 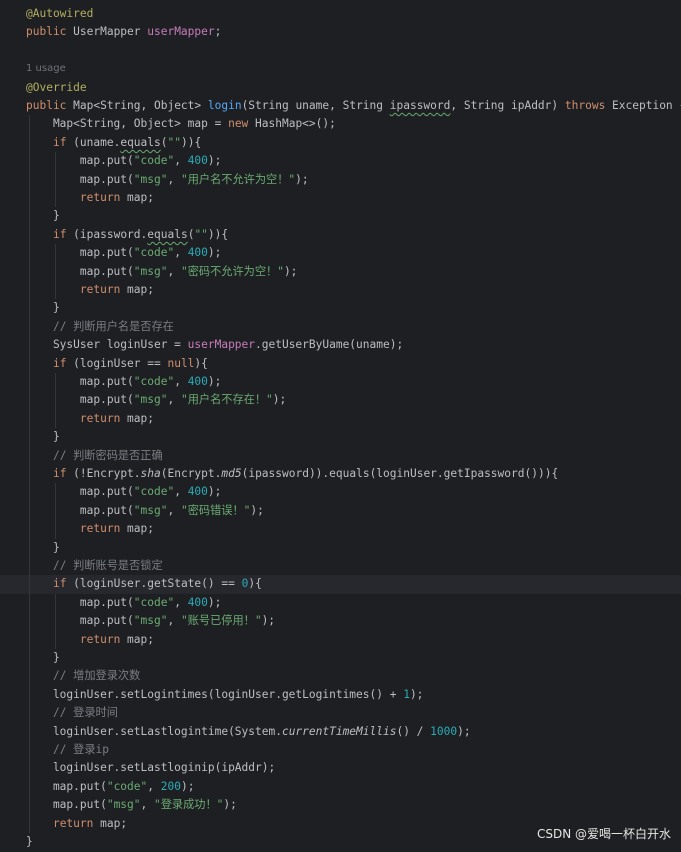 What do you see at coordinates (150, 621) in the screenshot?
I see `code-text: map.put("msg", "账号已停用！");` at bounding box center [150, 621].